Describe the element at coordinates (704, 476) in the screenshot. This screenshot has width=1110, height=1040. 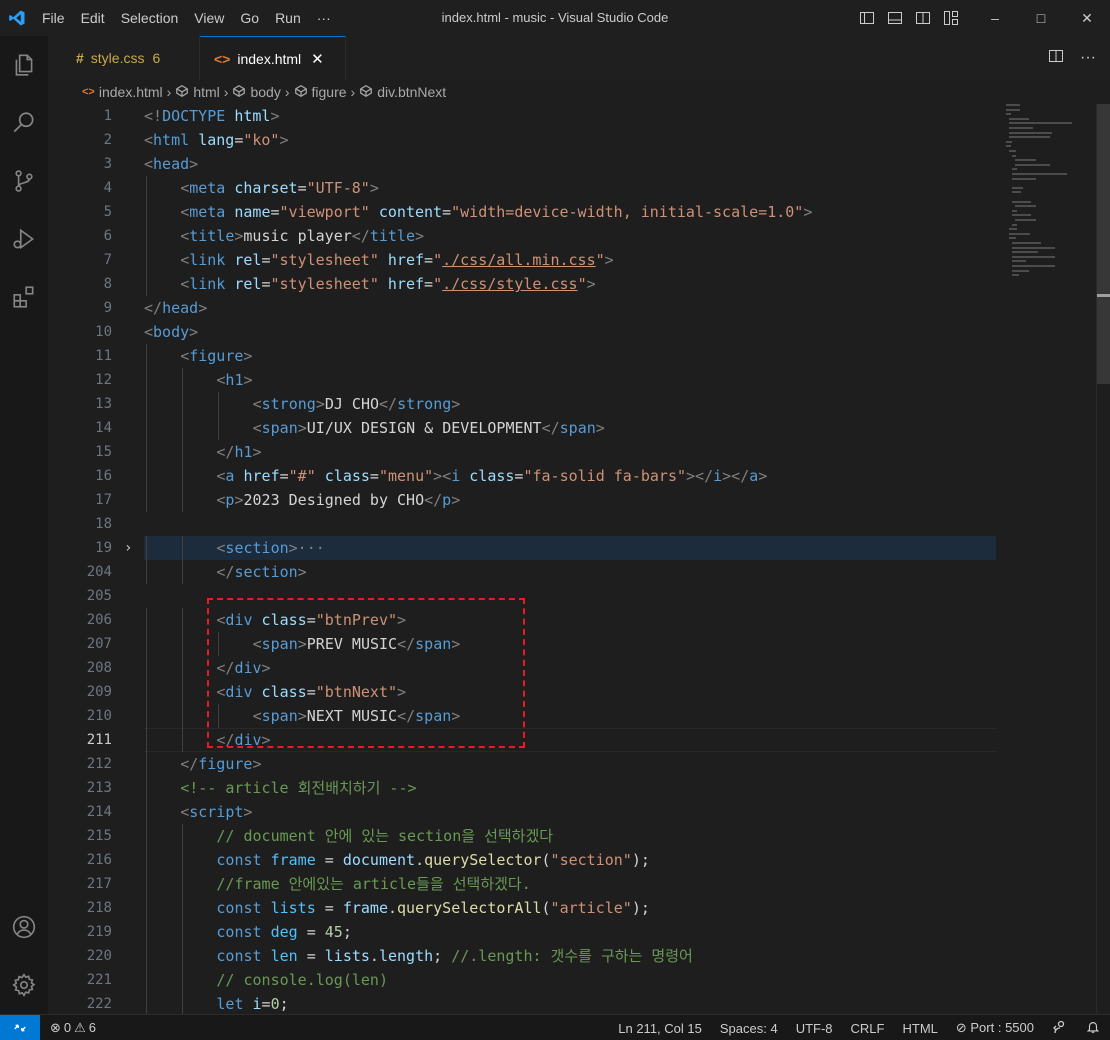
I see `code-token: </` at that location.